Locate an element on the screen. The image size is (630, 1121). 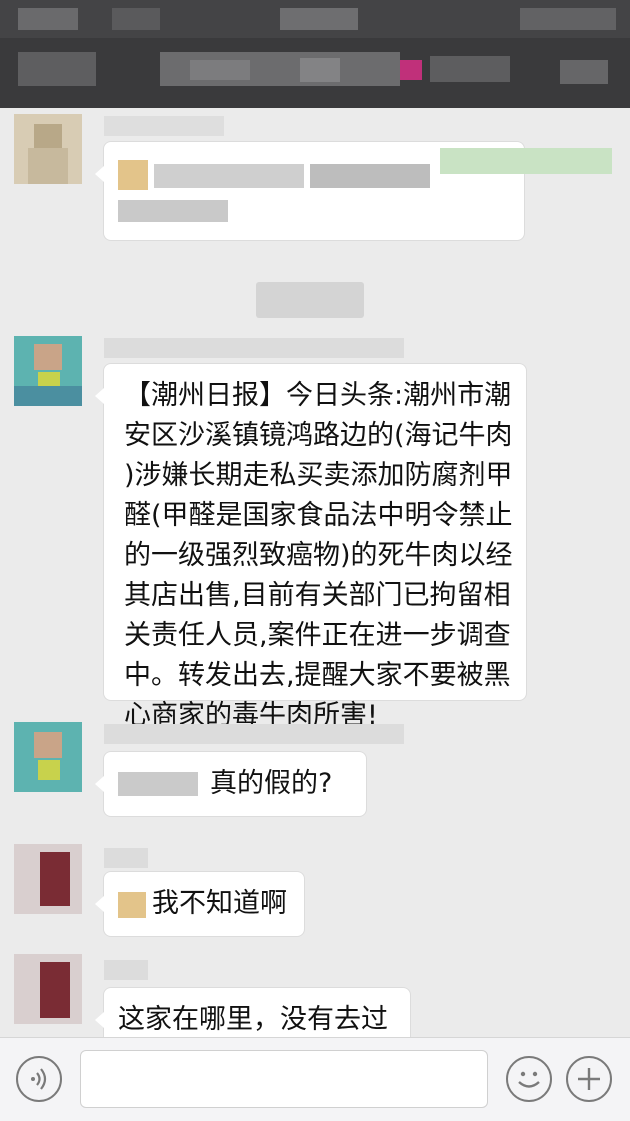
chat-header is located at coordinates (315, 54).